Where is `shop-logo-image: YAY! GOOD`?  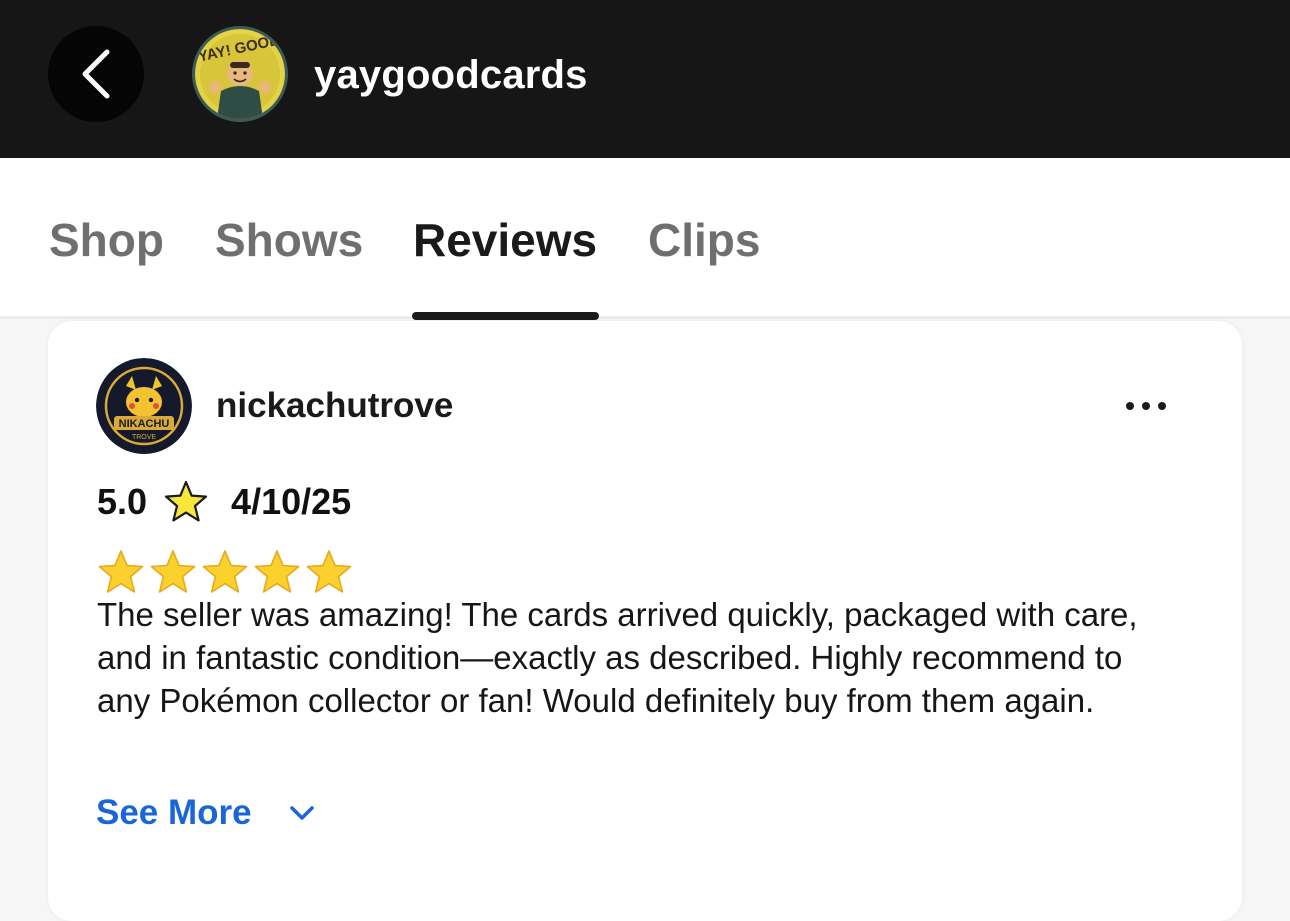 shop-logo-image: YAY! GOOD is located at coordinates (240, 74).